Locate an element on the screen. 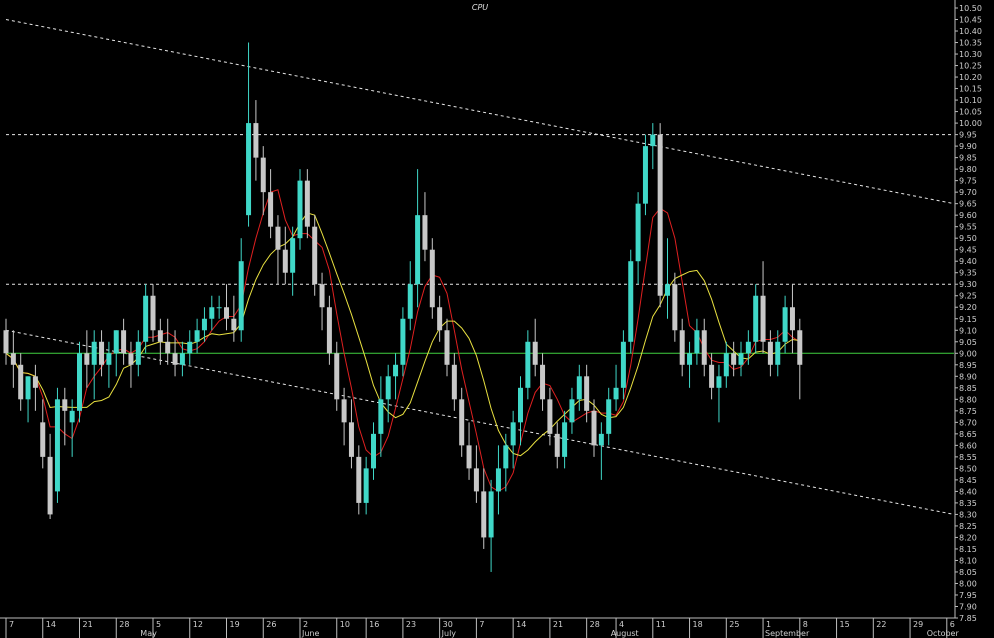 The image size is (994, 638). x-day-label: 26 is located at coordinates (271, 624).